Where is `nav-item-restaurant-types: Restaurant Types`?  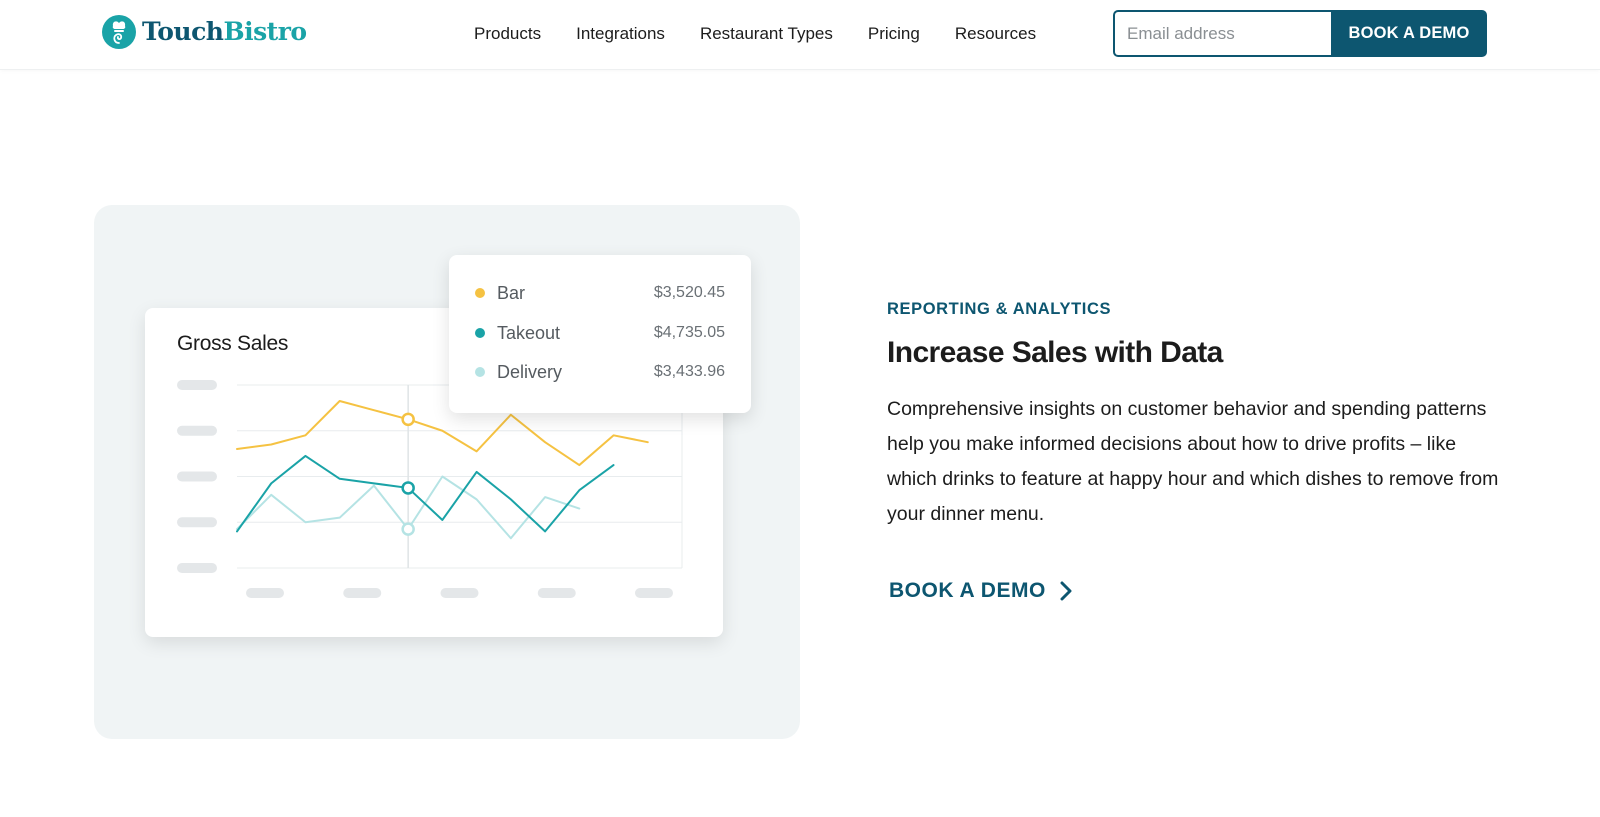 nav-item-restaurant-types: Restaurant Types is located at coordinates (766, 34).